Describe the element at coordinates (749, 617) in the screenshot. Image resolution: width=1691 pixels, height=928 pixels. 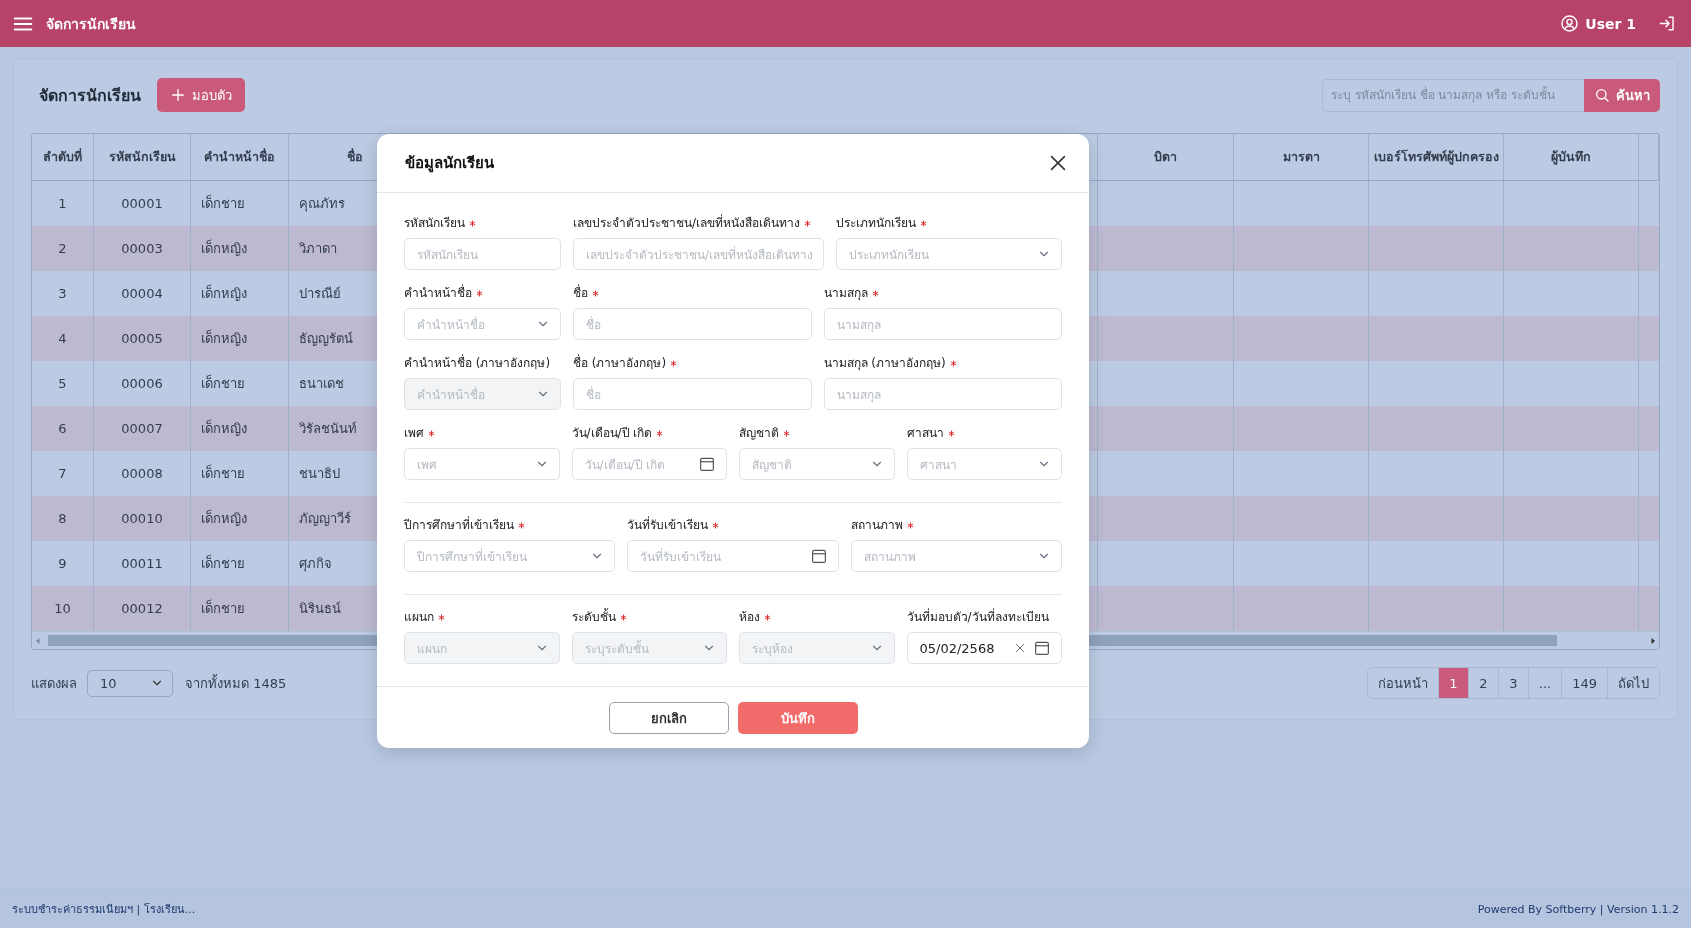
I see `field-label: ห้อง` at that location.